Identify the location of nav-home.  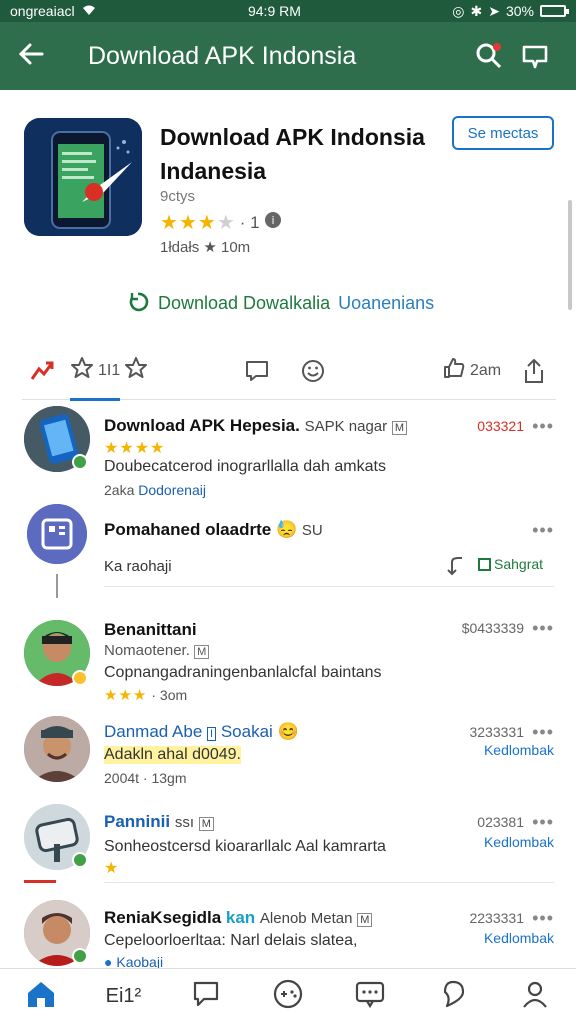
(41, 997).